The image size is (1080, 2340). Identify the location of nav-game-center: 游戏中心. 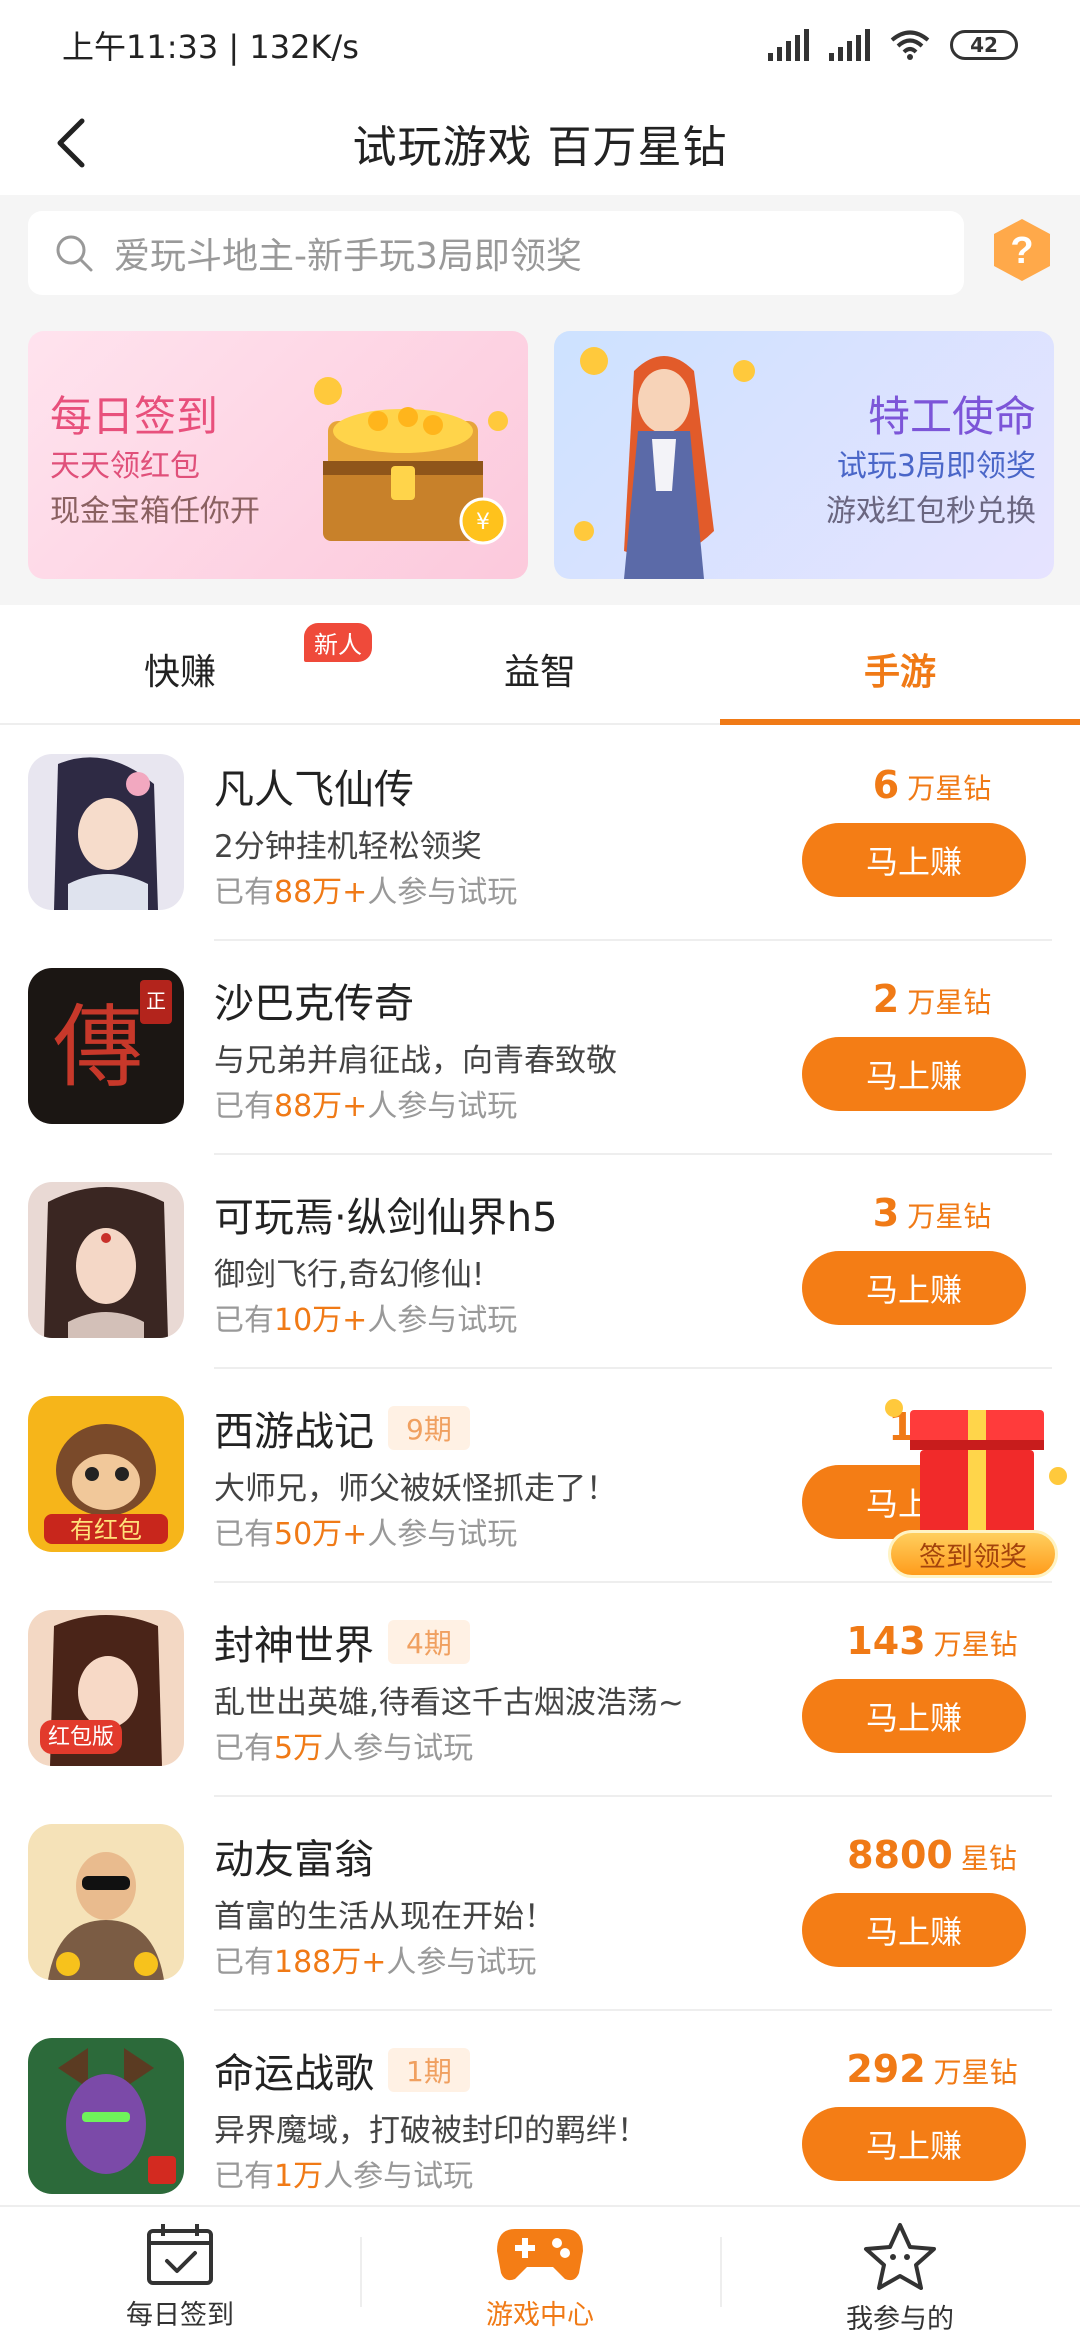
(540, 2273).